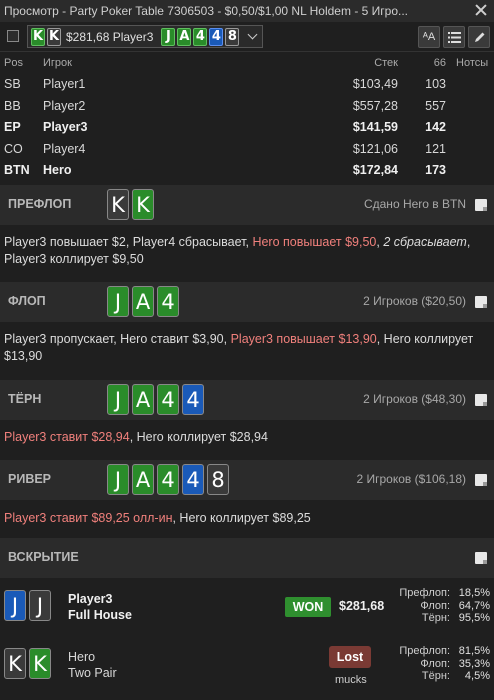 The height and width of the screenshot is (700, 494). I want to click on equity-value: 4,5%, so click(477, 676).